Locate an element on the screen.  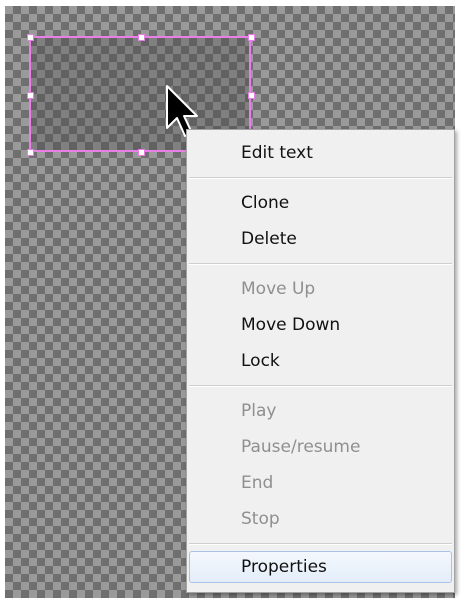
menu-item-lock: Lock is located at coordinates (320, 361).